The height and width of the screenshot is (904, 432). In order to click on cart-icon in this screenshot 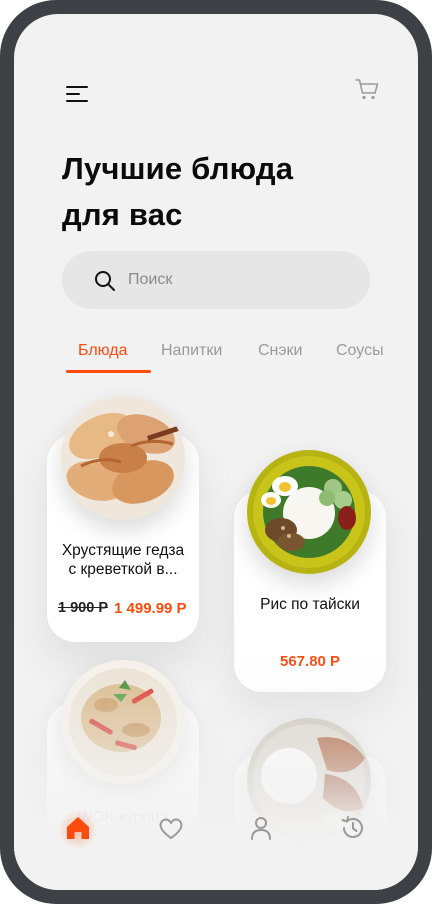, I will do `click(367, 89)`.